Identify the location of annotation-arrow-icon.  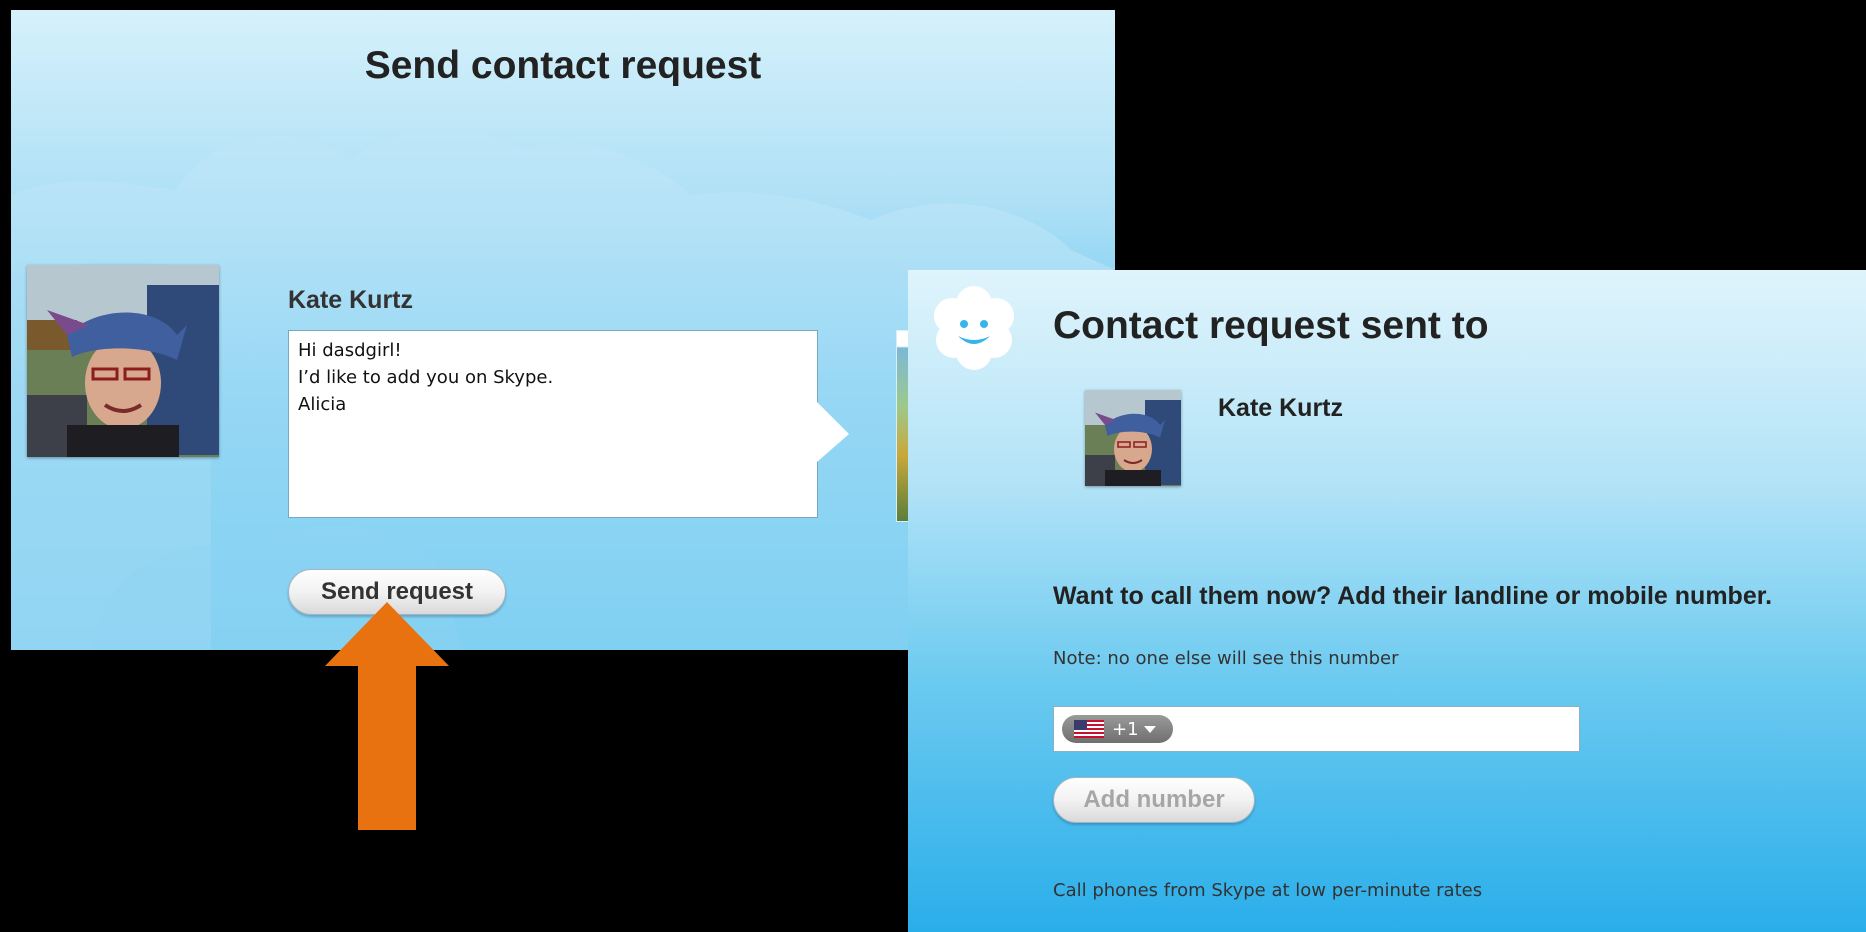
(387, 716).